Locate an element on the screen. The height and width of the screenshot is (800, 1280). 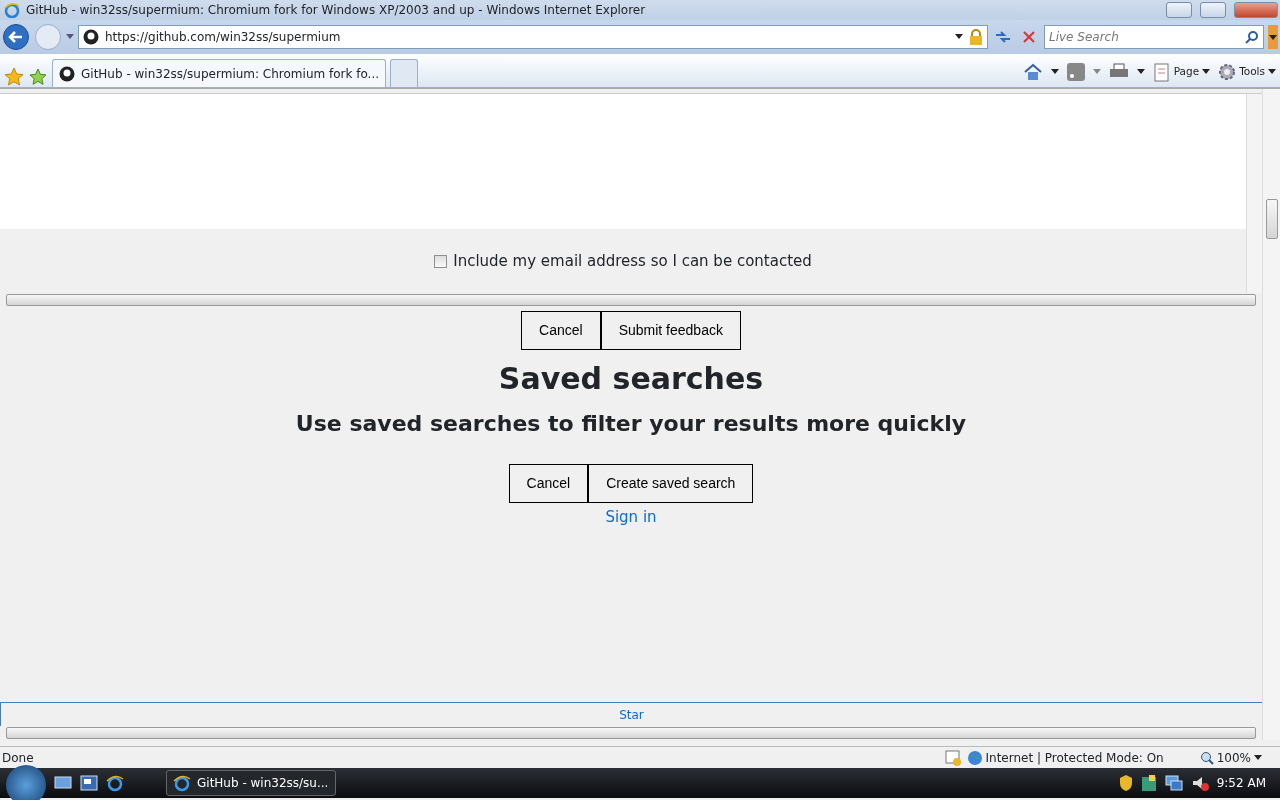
subheading: Use saved searches to filter your results more quickly is located at coordinates (631, 424).